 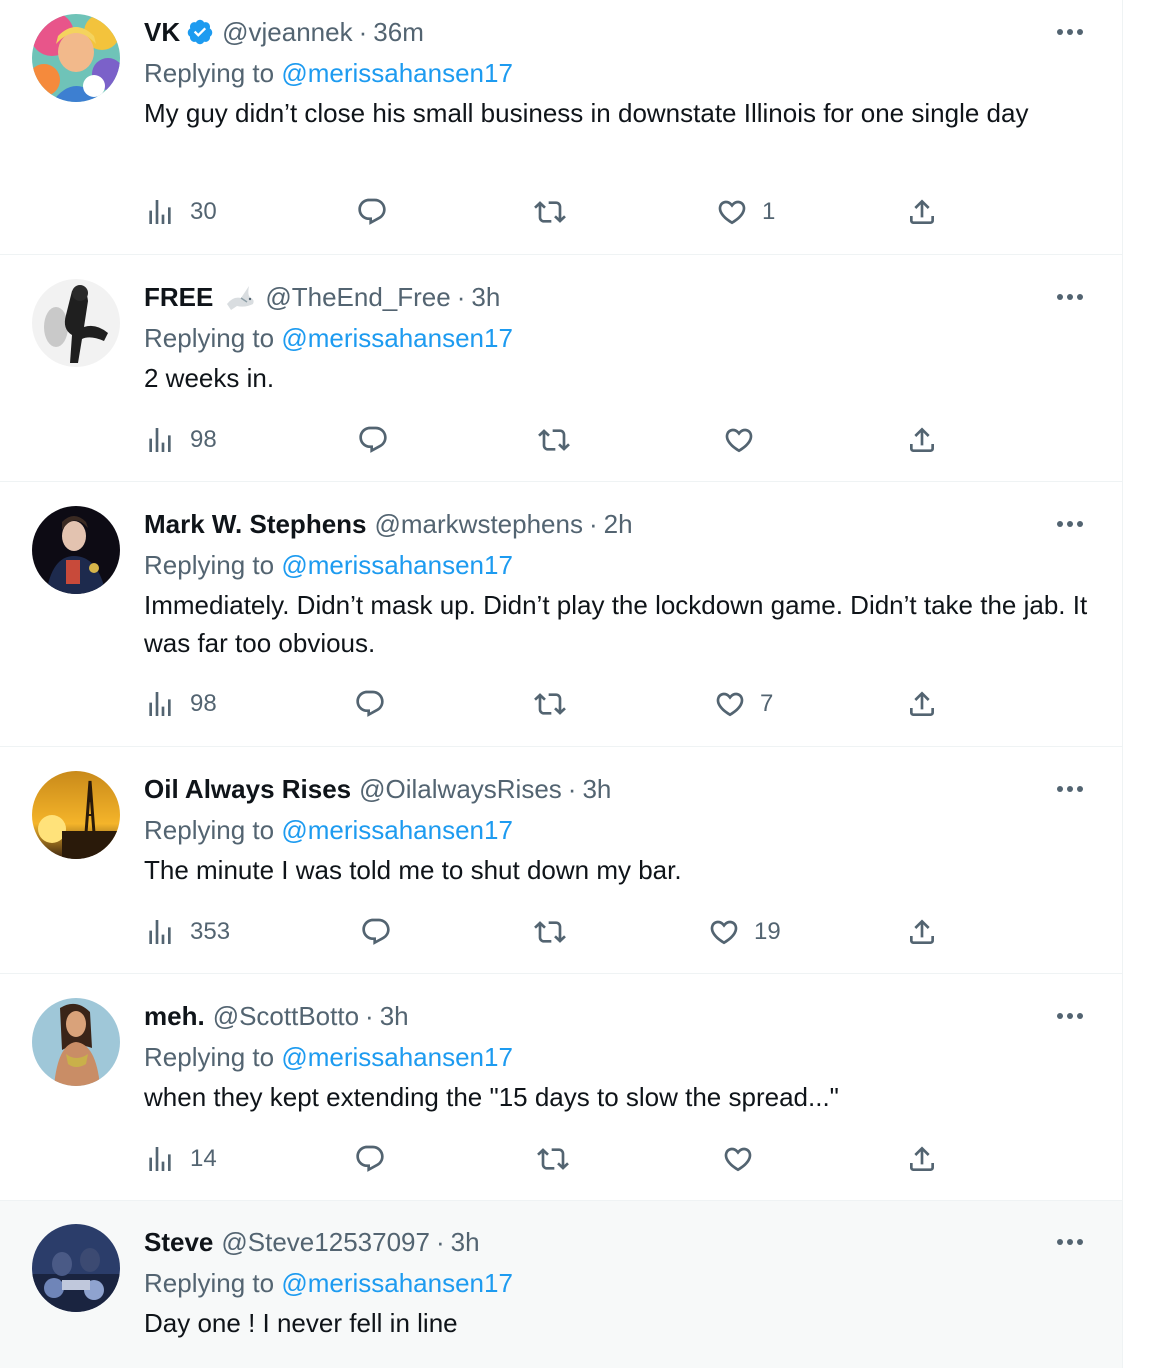 What do you see at coordinates (180, 1159) in the screenshot?
I see `views-button: 14` at bounding box center [180, 1159].